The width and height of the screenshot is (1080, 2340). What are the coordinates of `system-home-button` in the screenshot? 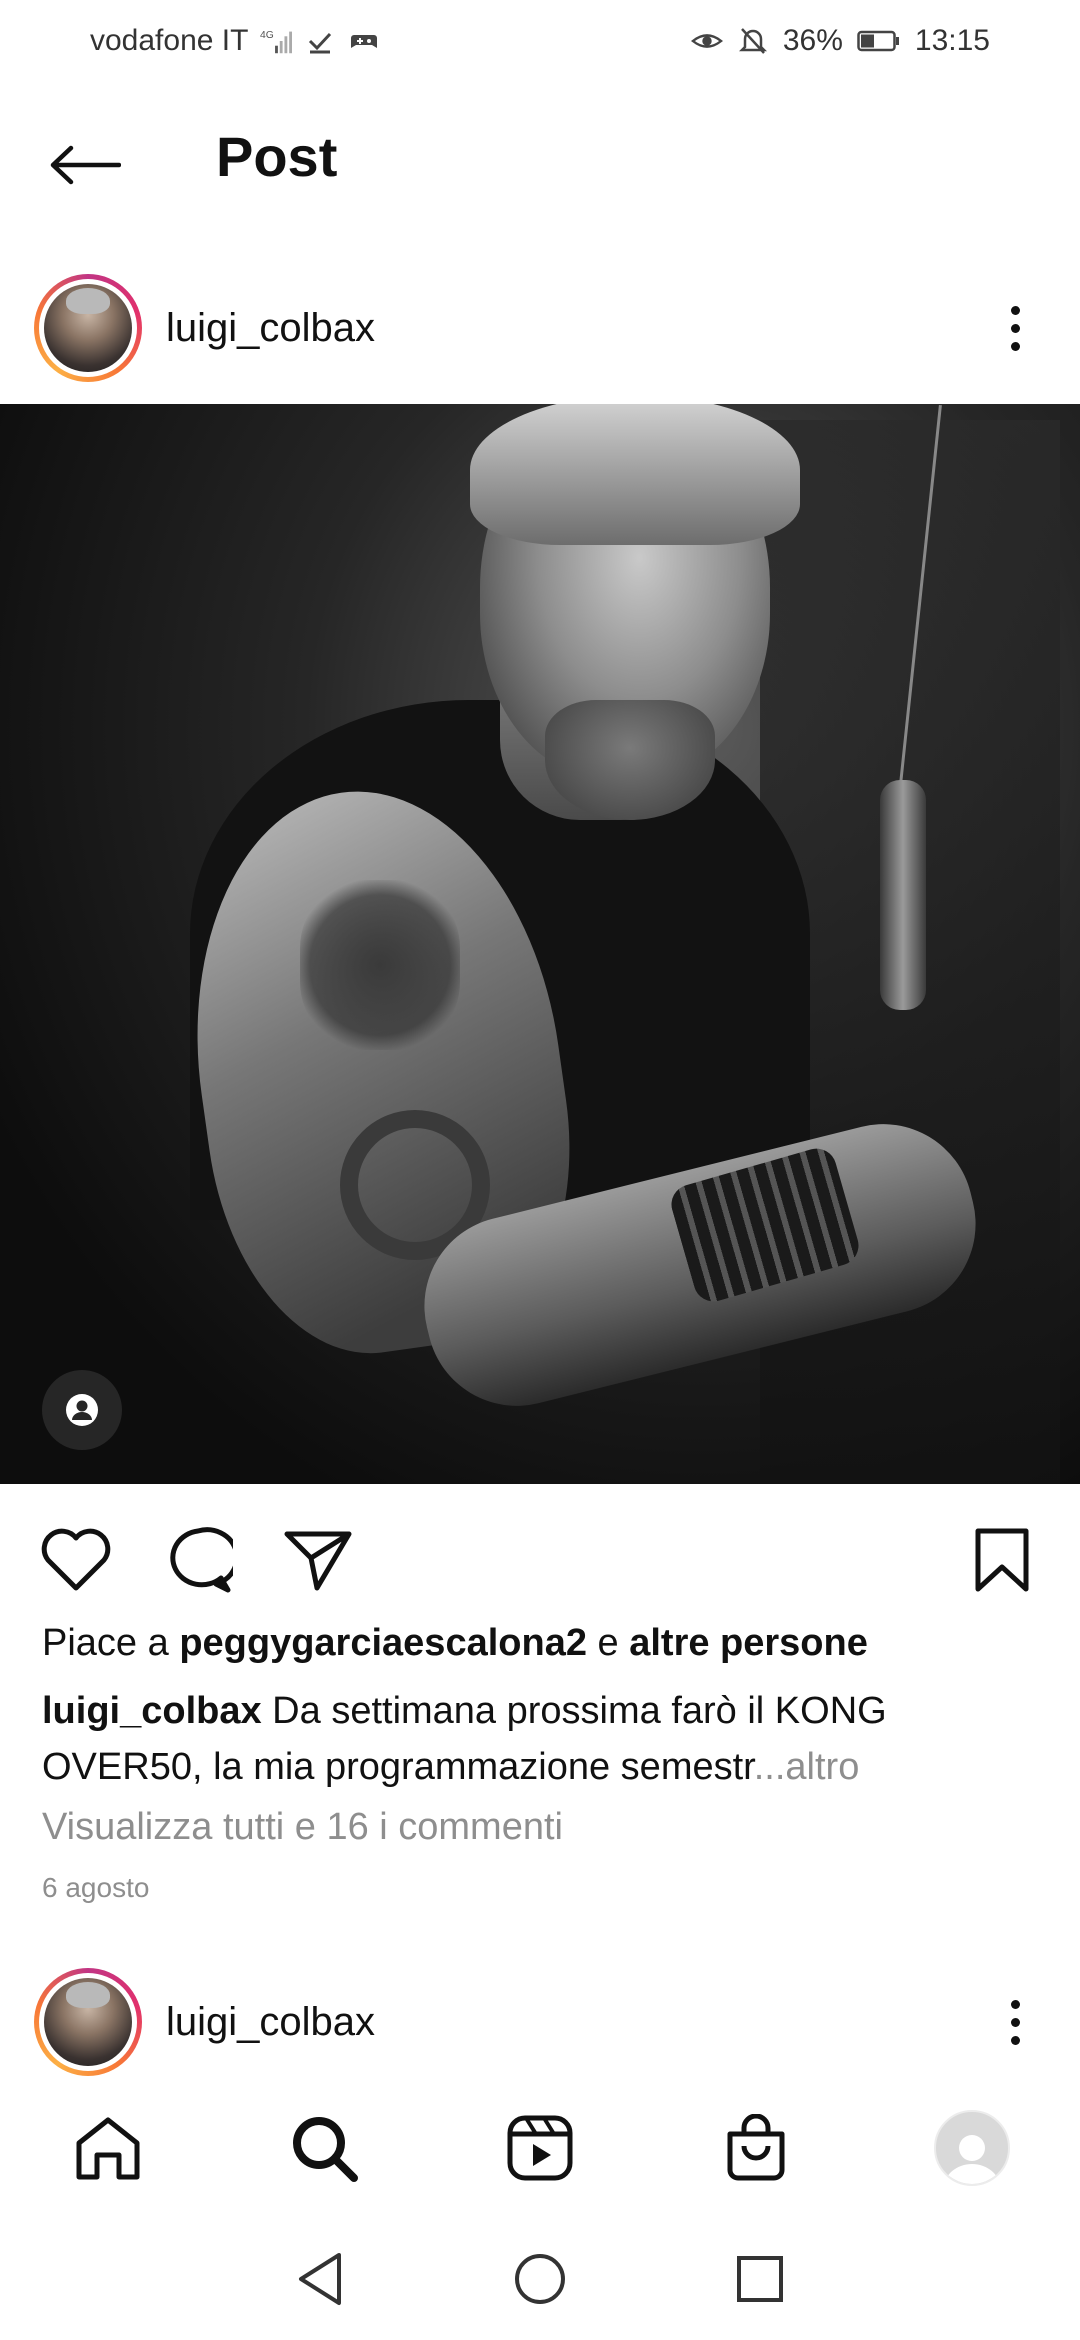 It's located at (540, 2279).